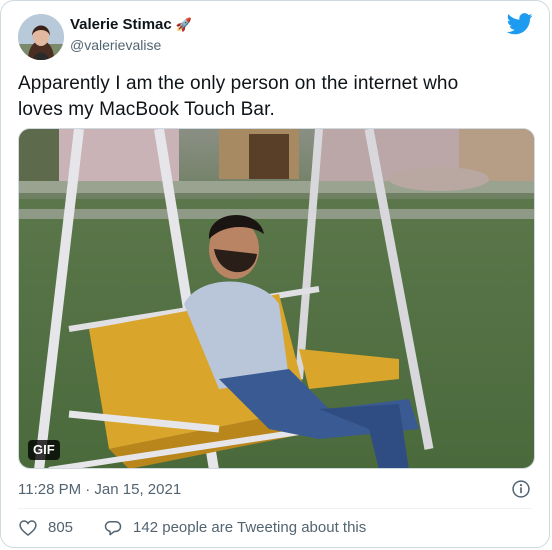 The height and width of the screenshot is (550, 552). I want to click on author-handle: @valerievalise, so click(115, 45).